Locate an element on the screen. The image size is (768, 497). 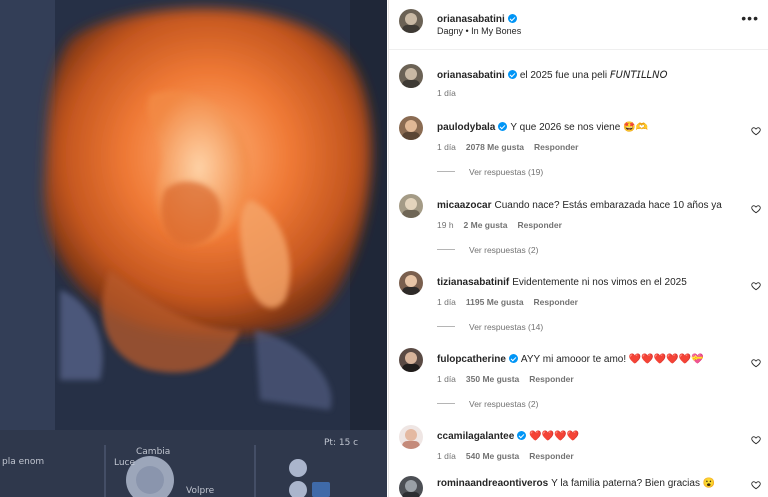
scan-label: Cambia is located at coordinates (153, 452).